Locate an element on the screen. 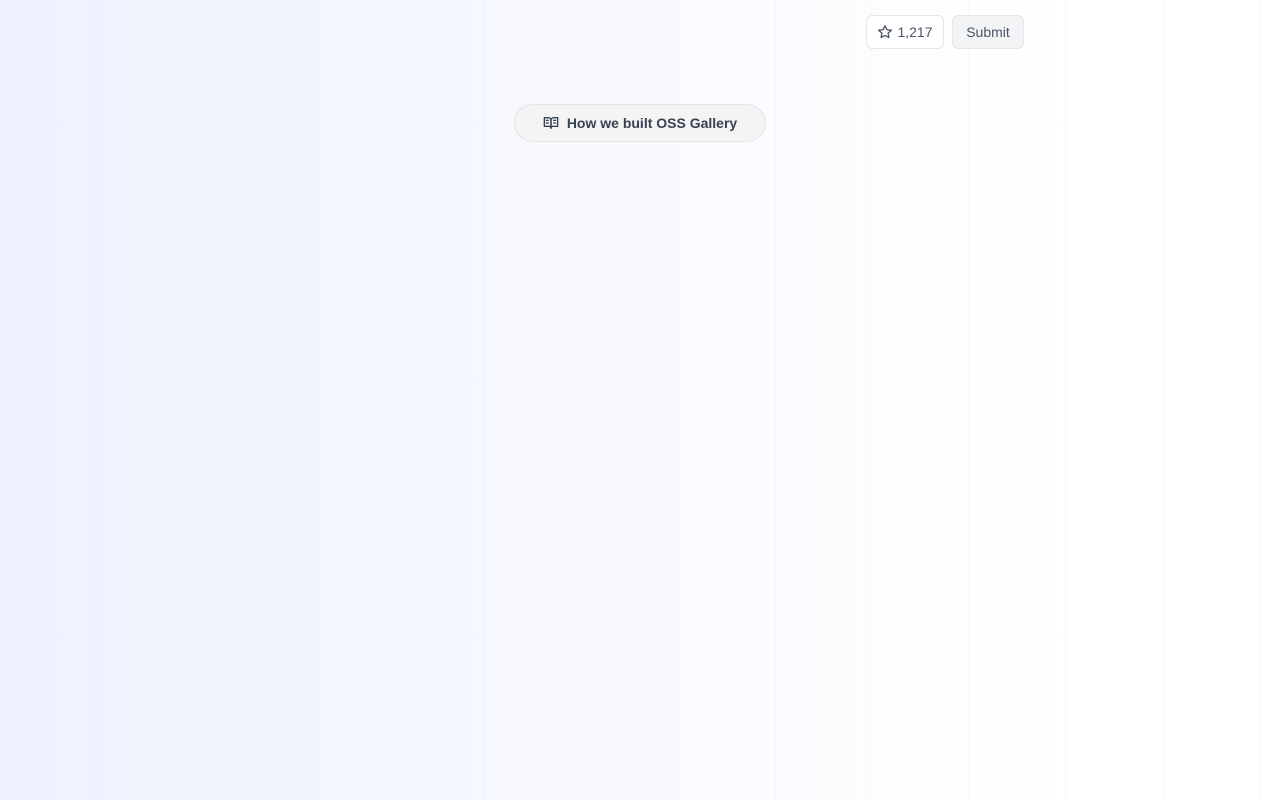 Image resolution: width=1280 pixels, height=800 pixels. github-star-button: 1,217 is located at coordinates (905, 32).